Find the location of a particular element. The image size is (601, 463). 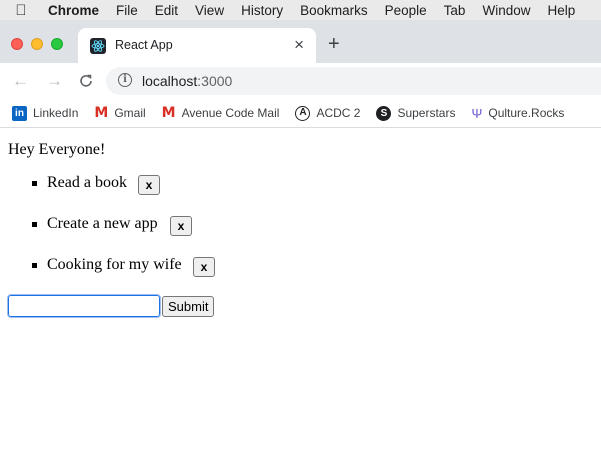

bookmark-qulture-rocks: Ψ Qulture.Rocks is located at coordinates (517, 113).